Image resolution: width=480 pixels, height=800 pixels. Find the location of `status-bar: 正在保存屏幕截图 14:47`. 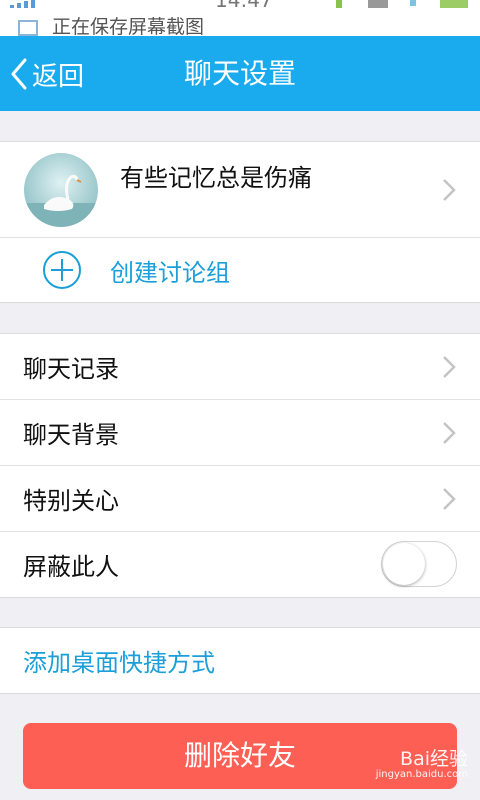

status-bar: 正在保存屏幕截图 14:47 is located at coordinates (240, 18).